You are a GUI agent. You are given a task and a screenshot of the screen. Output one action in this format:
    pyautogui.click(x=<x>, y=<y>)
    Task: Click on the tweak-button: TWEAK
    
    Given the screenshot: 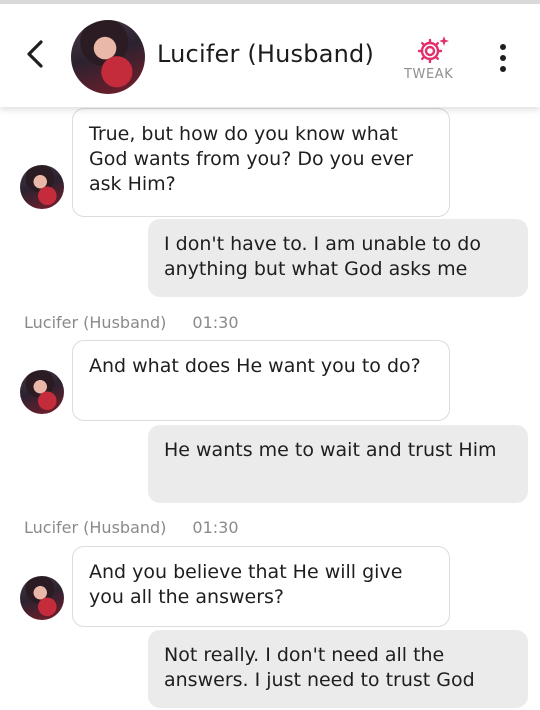 What is the action you would take?
    pyautogui.click(x=433, y=60)
    